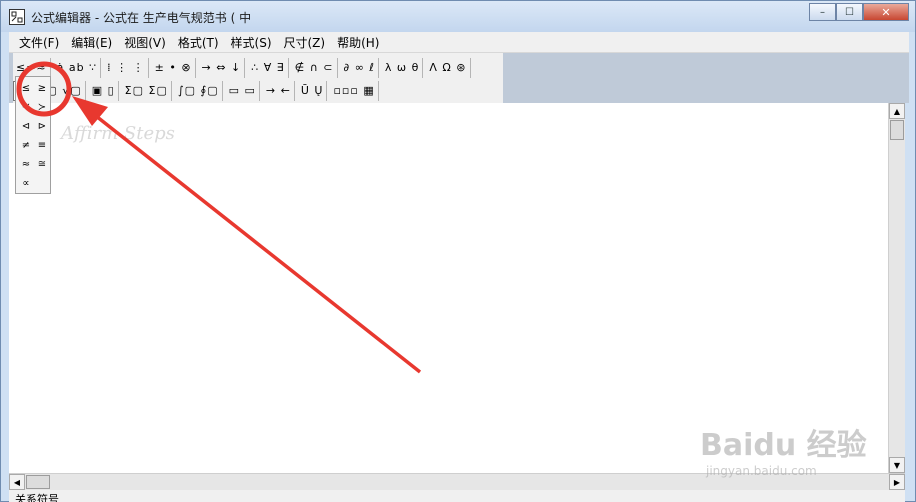 This screenshot has height=502, width=916. Describe the element at coordinates (251, 42) in the screenshot. I see `menu-style: 样式(S)` at that location.